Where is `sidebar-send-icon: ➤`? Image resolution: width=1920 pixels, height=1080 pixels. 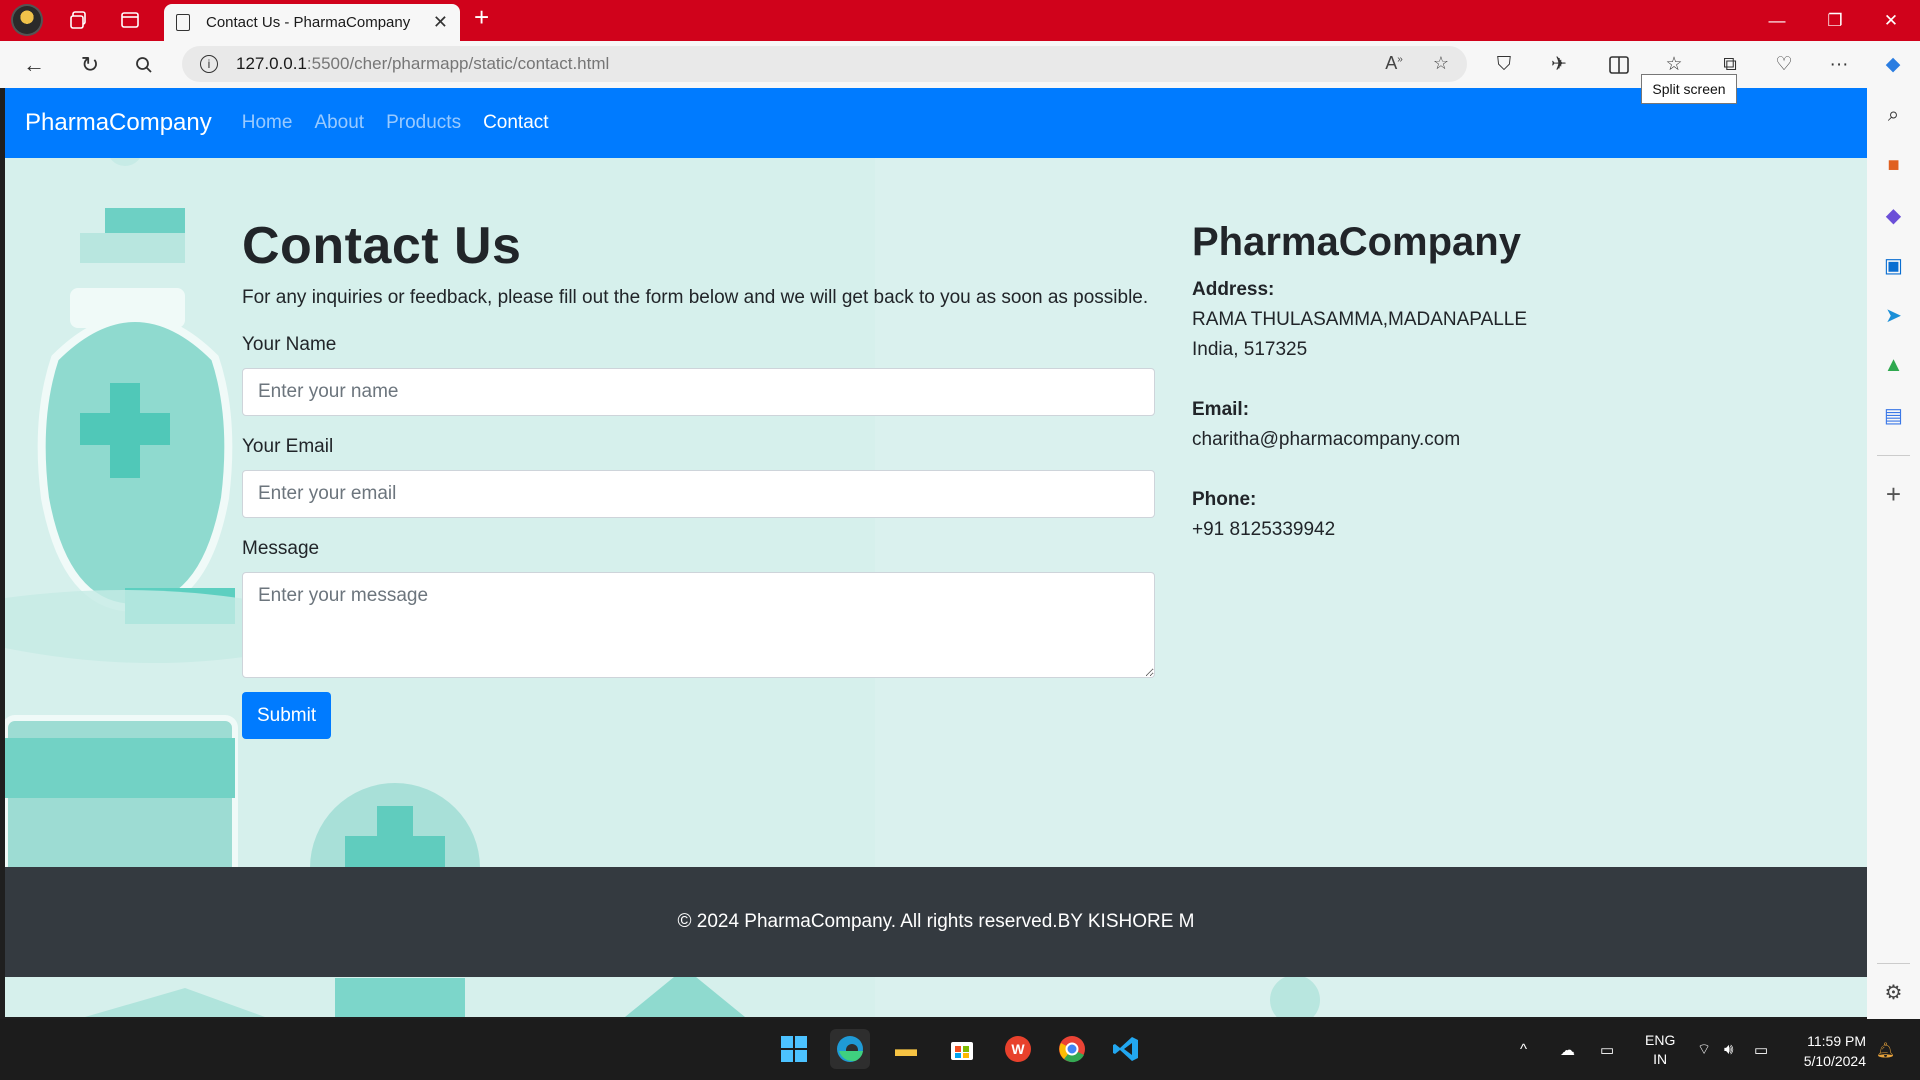
sidebar-send-icon: ➤ is located at coordinates (1893, 315).